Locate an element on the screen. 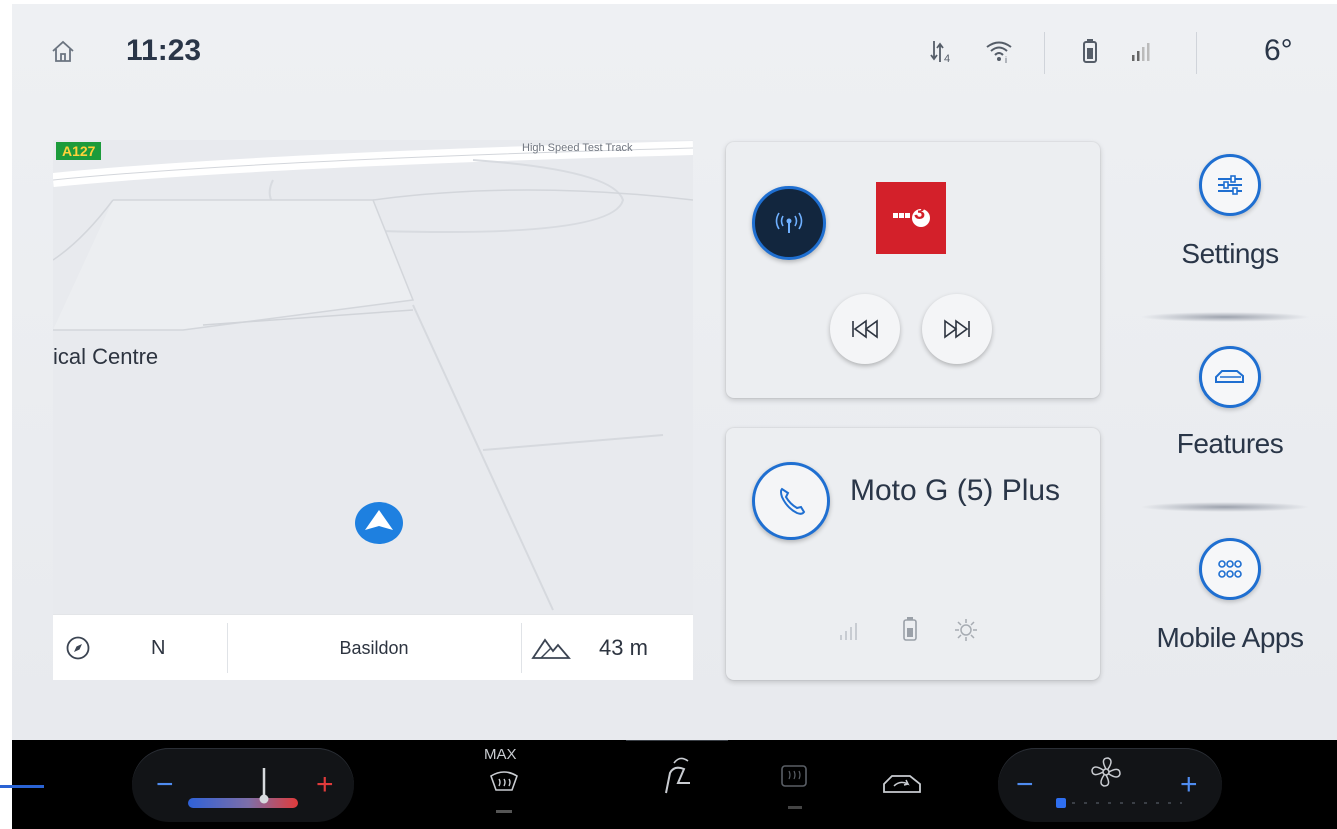 The height and width of the screenshot is (829, 1337). audio-card: 3 is located at coordinates (913, 270).